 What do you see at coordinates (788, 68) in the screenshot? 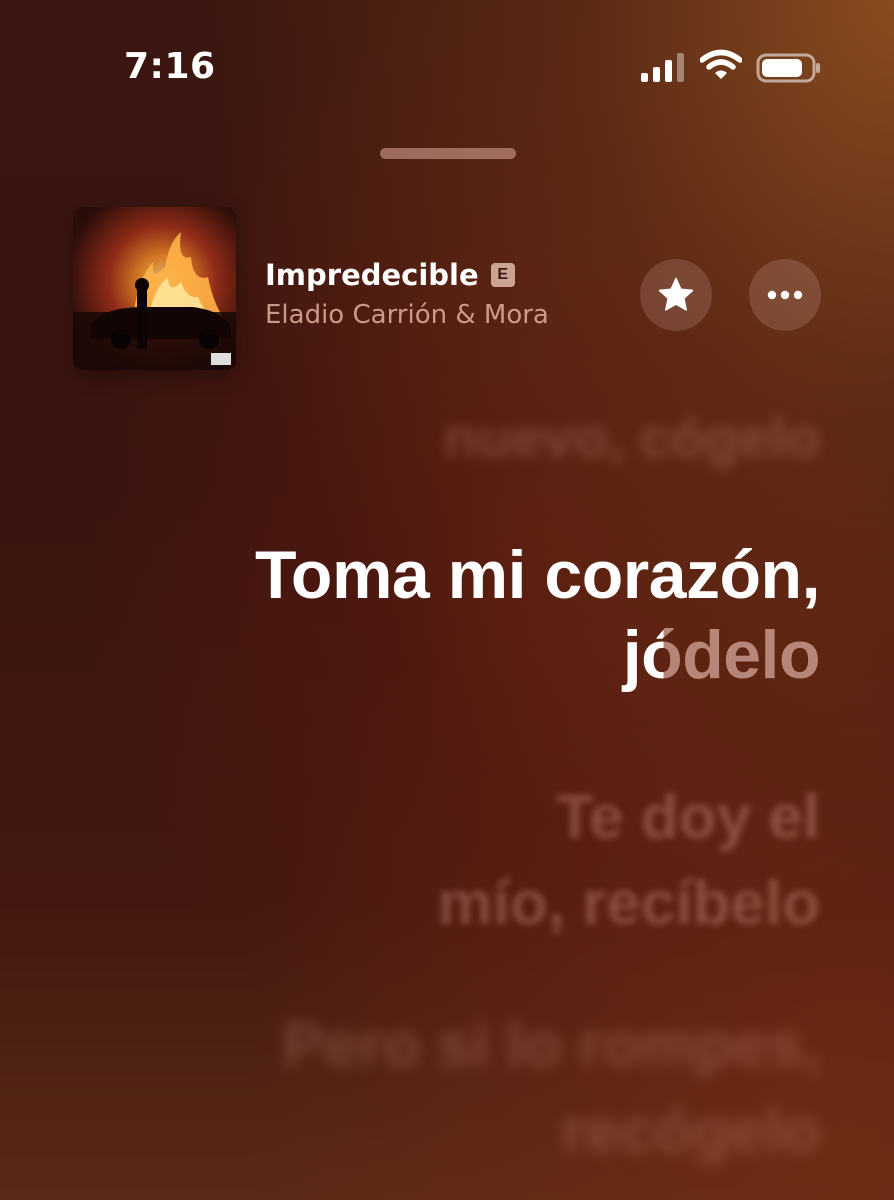
I see `battery-icon` at bounding box center [788, 68].